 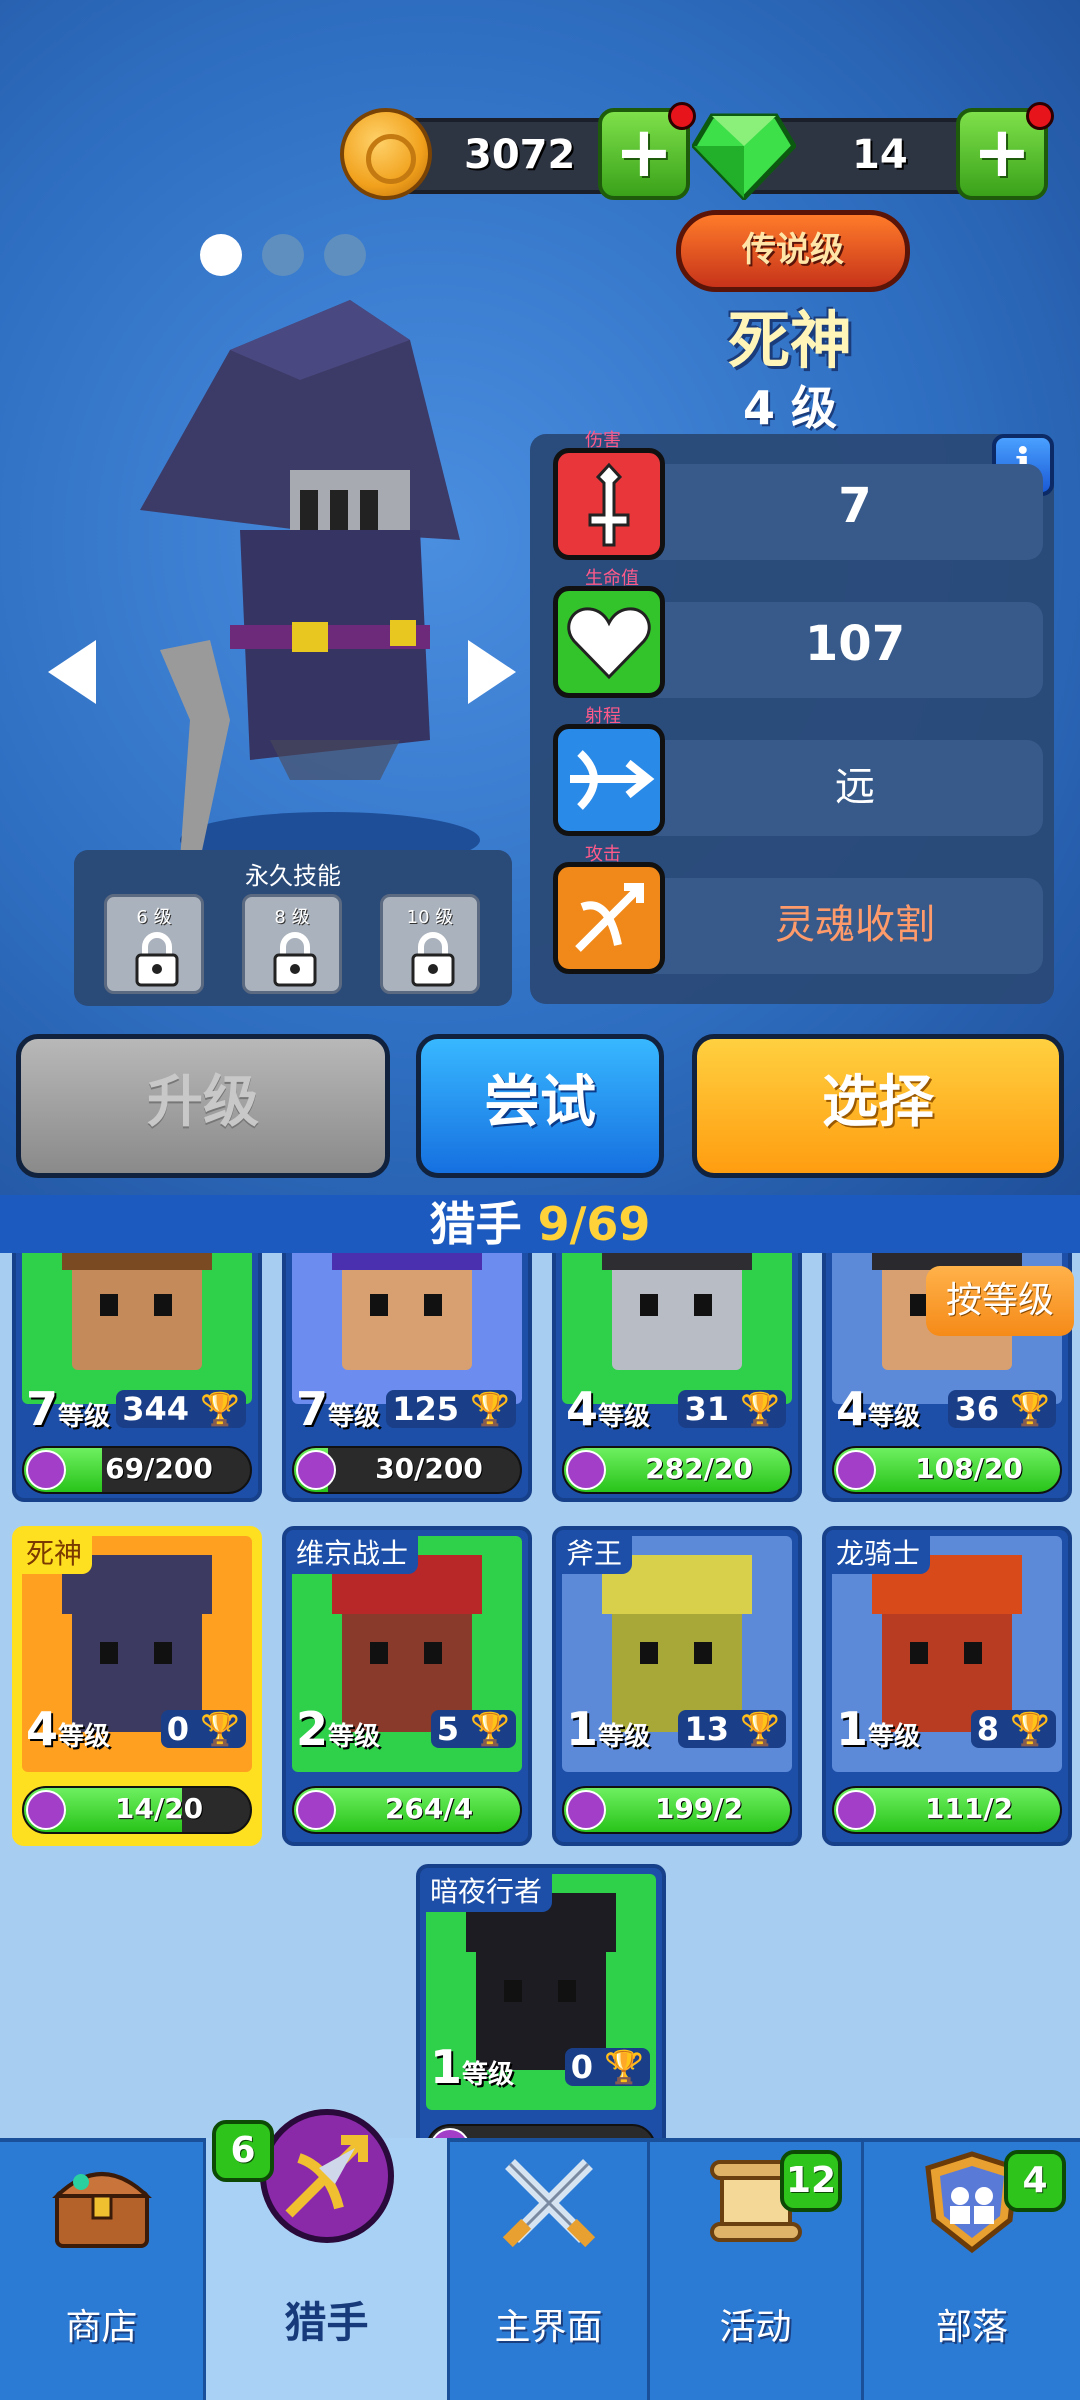 I want to click on add-coins-button: +, so click(x=647, y=151).